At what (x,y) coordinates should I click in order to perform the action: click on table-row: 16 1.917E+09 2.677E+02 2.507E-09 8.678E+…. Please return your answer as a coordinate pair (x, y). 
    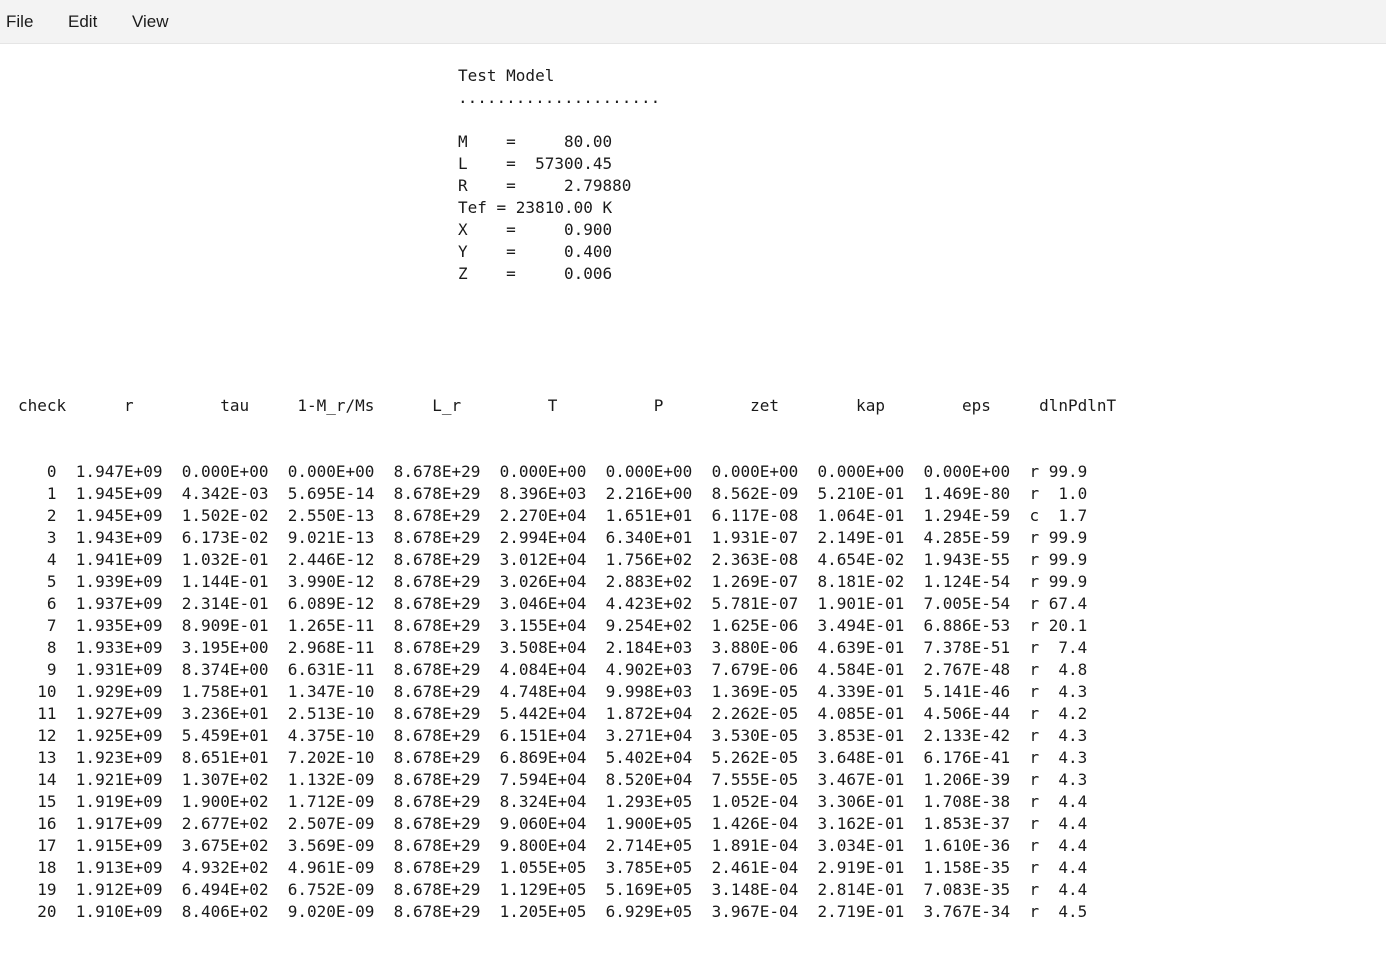
    Looking at the image, I should click on (553, 823).